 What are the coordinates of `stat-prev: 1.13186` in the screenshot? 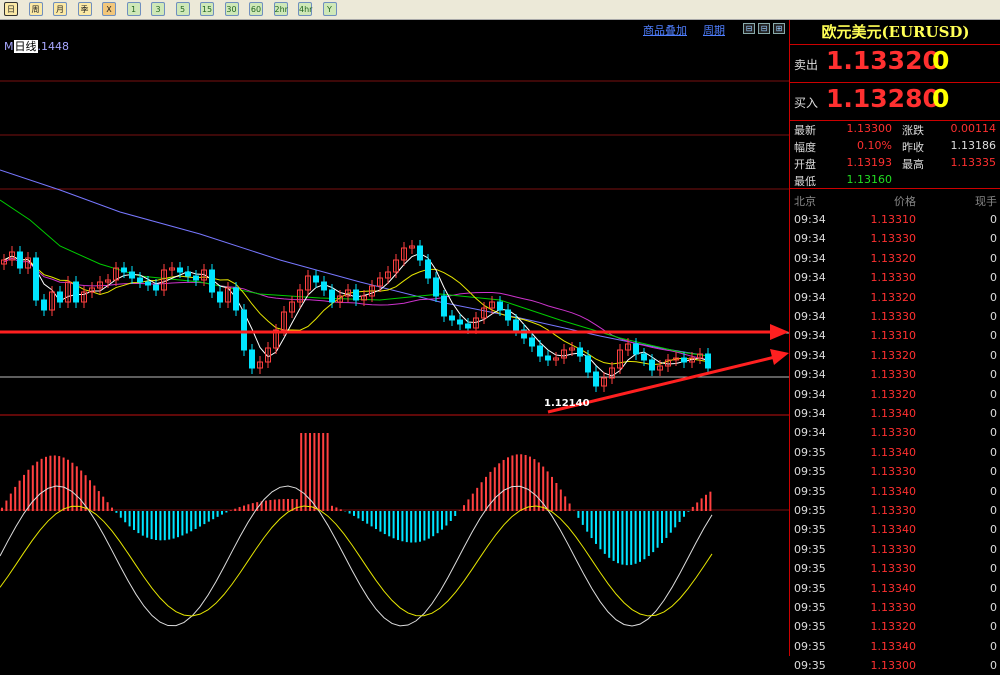 It's located at (973, 145).